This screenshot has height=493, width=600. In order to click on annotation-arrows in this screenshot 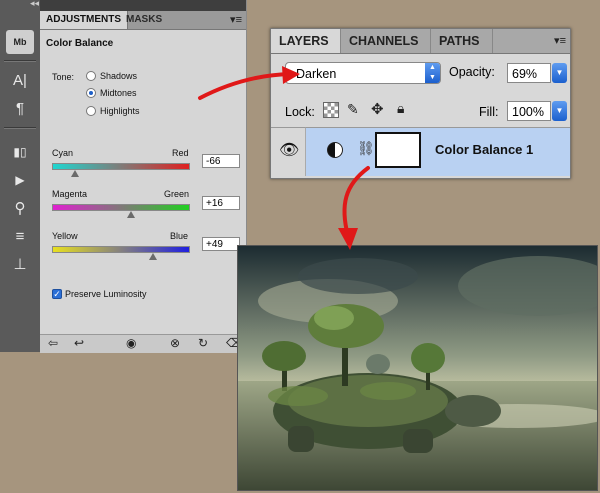, I will do `click(284, 158)`.